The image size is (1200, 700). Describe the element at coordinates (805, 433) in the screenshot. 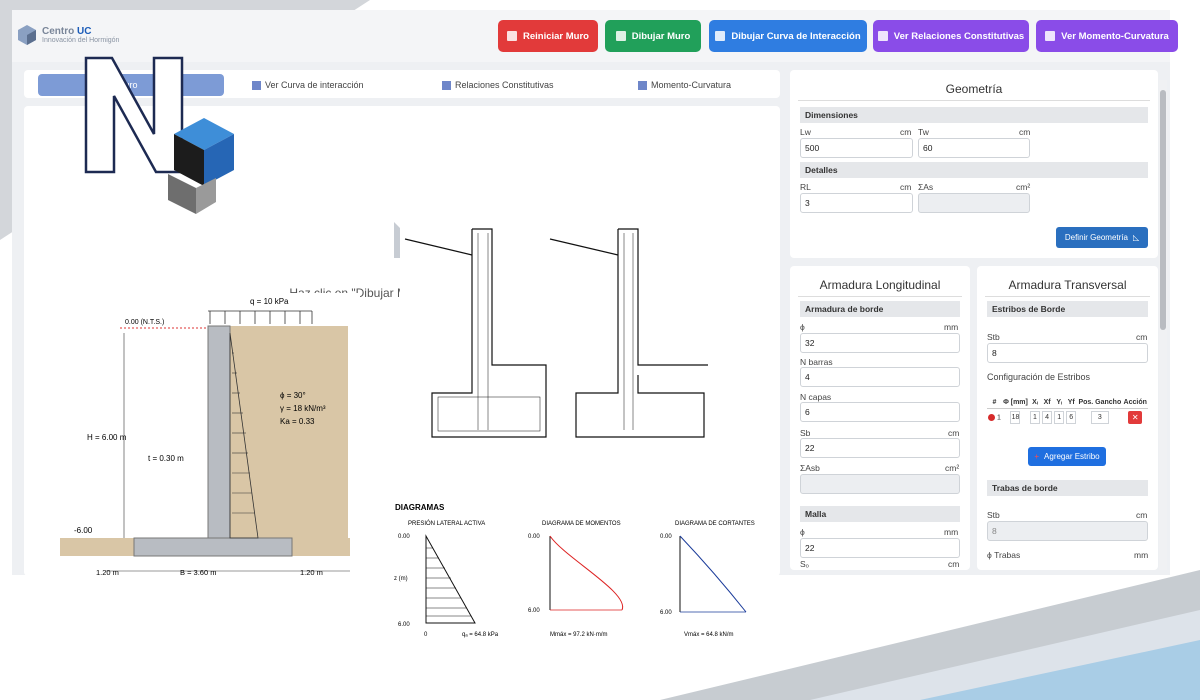

I see `sb-label: Sb` at that location.